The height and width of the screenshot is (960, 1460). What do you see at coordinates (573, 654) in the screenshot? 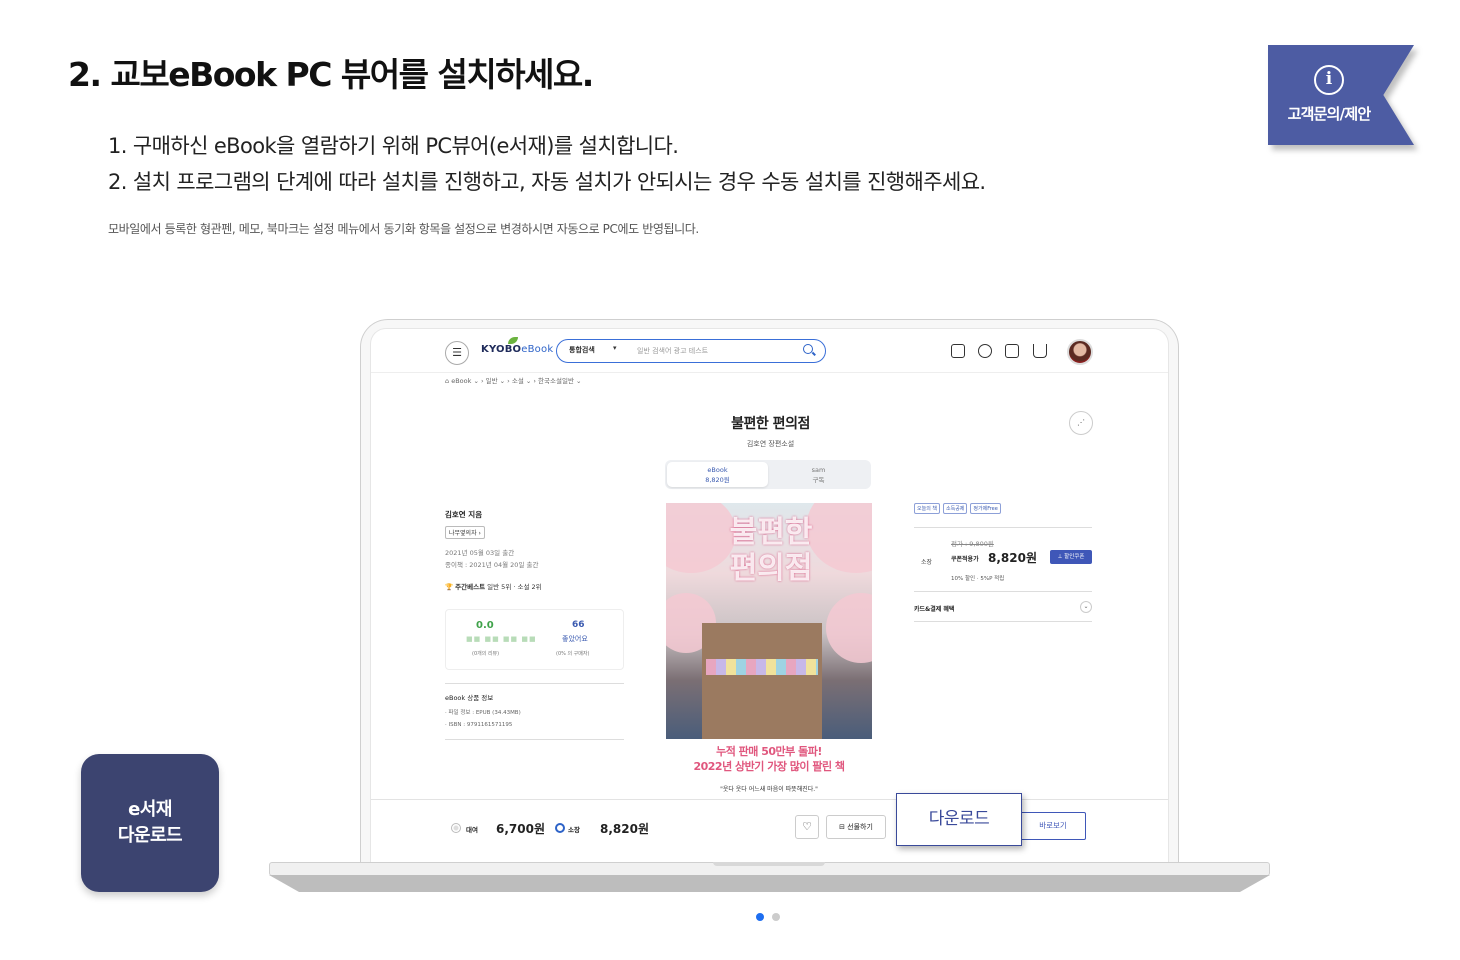
I see `good-count: (0% 의 구매자)` at bounding box center [573, 654].